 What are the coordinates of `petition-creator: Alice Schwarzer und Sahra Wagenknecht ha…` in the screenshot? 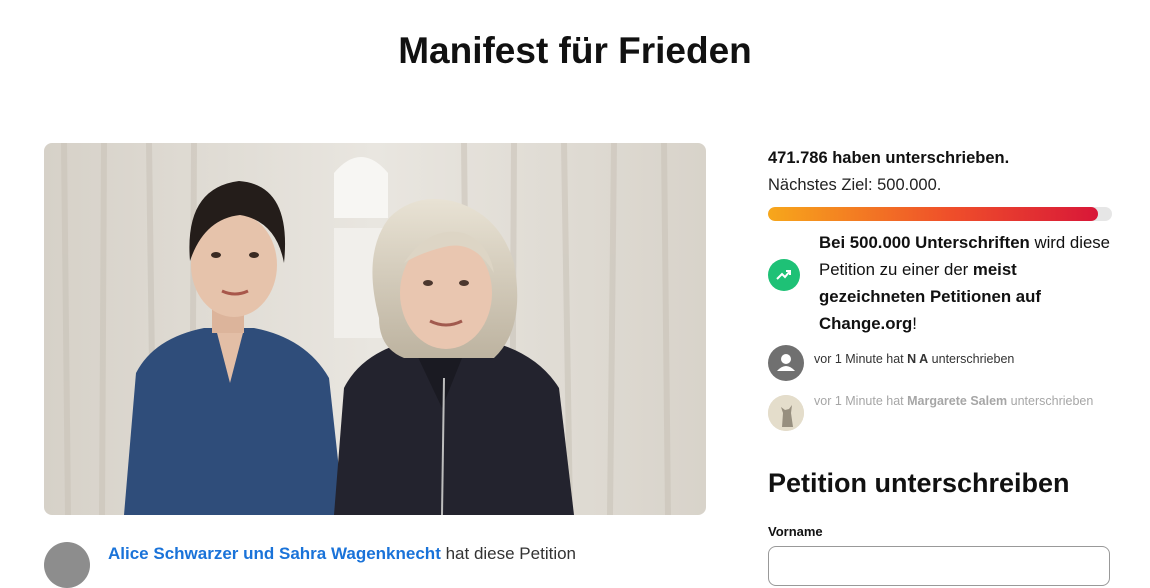 It's located at (375, 563).